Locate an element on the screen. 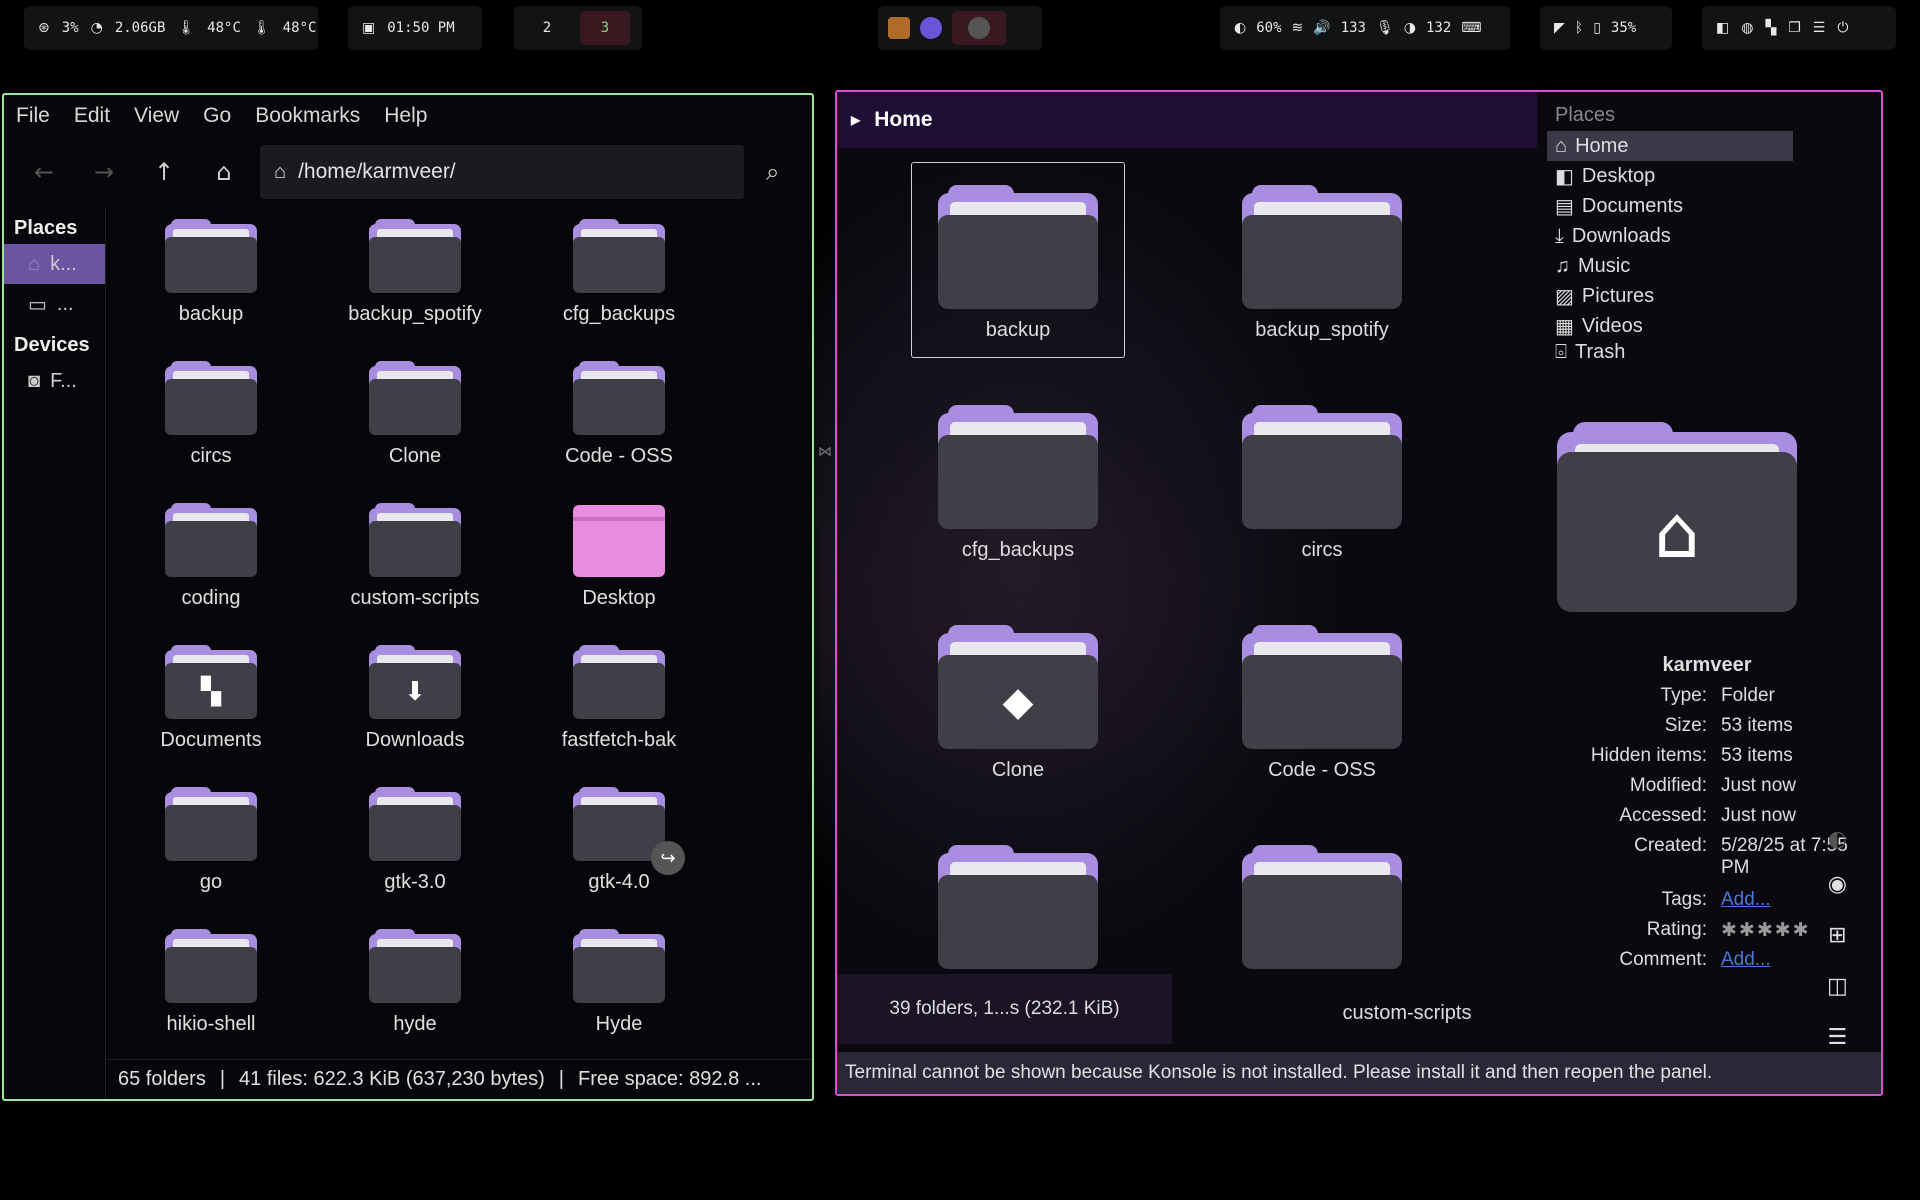 Image resolution: width=1920 pixels, height=1200 pixels. up-arrow-icon: ↑ is located at coordinates (164, 172).